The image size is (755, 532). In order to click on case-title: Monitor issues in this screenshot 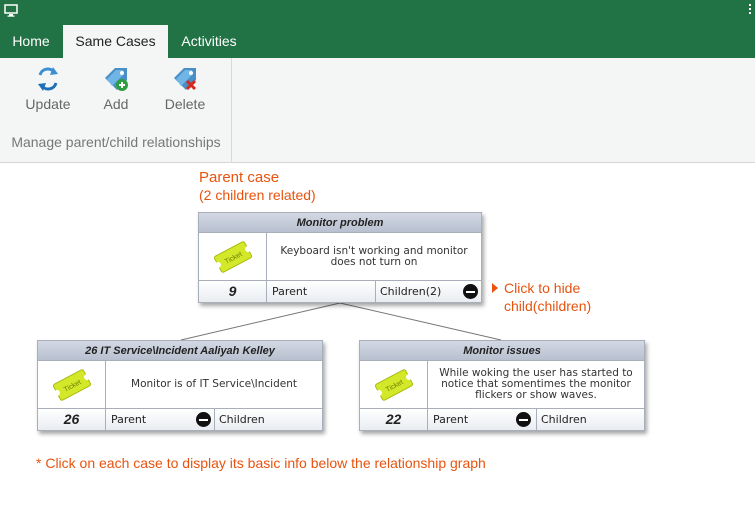, I will do `click(502, 351)`.